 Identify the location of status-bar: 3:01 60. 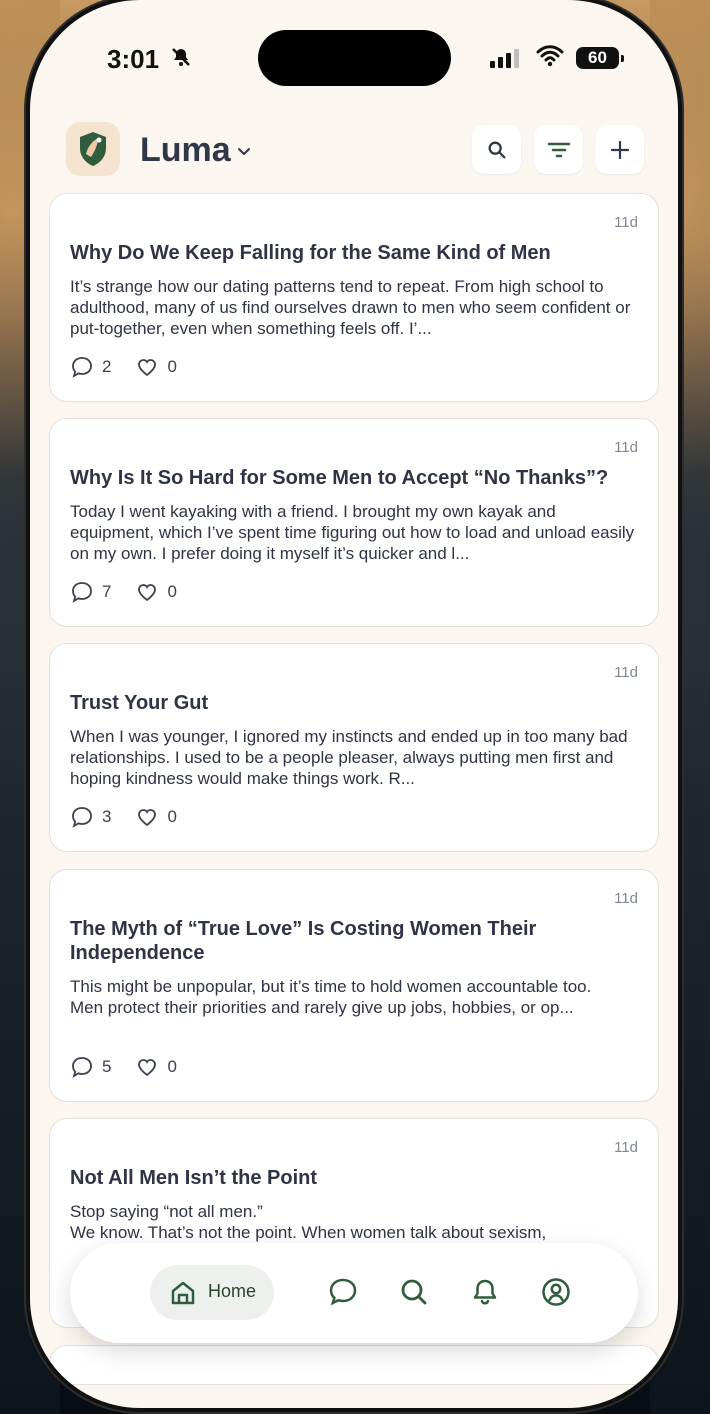
(354, 52).